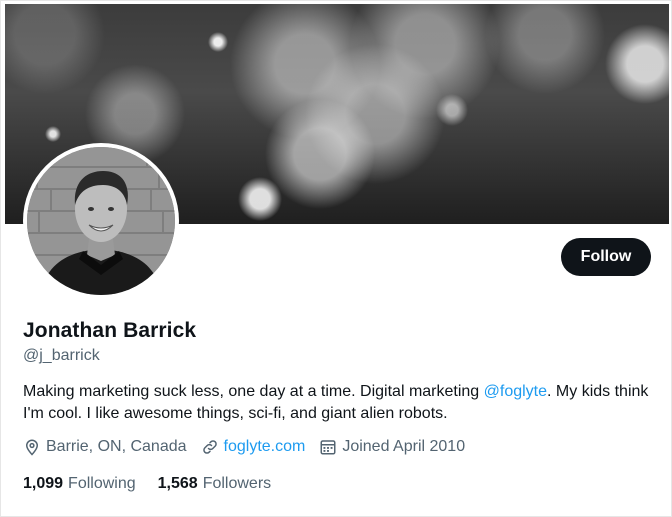  I want to click on calendar-icon, so click(328, 447).